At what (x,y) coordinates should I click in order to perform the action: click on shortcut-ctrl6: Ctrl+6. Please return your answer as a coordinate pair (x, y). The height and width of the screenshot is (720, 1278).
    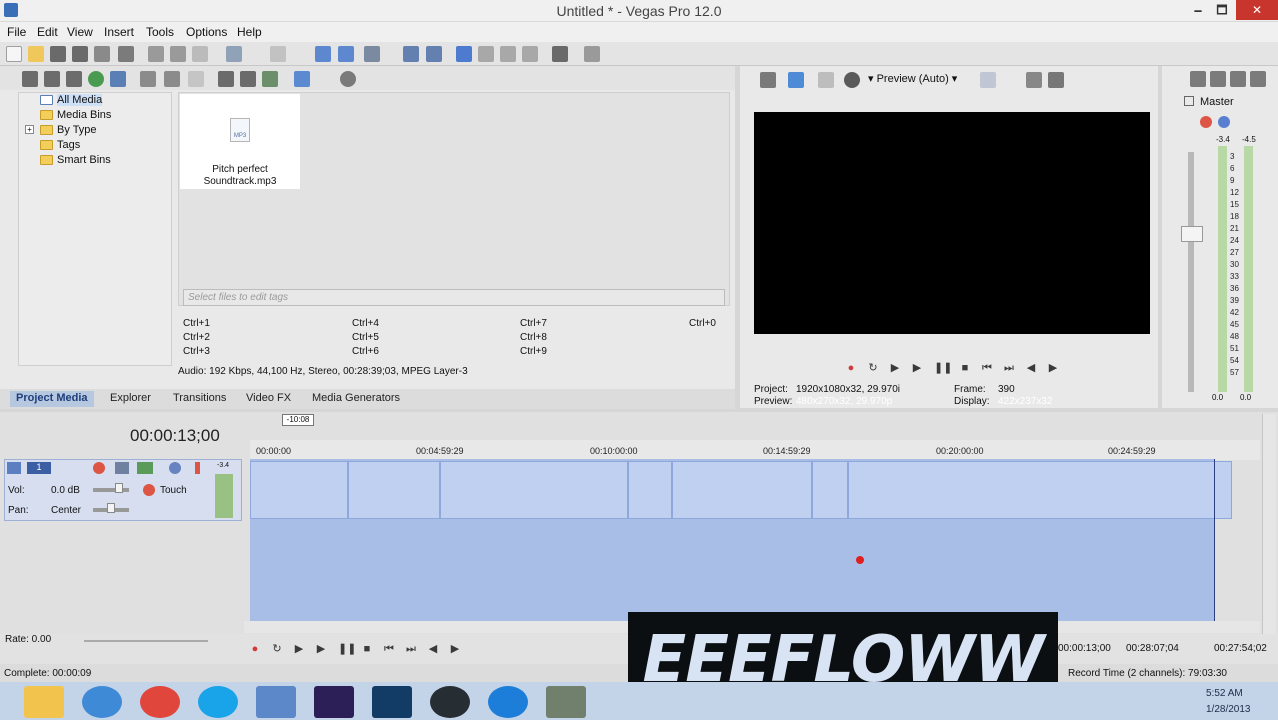
    Looking at the image, I should click on (365, 351).